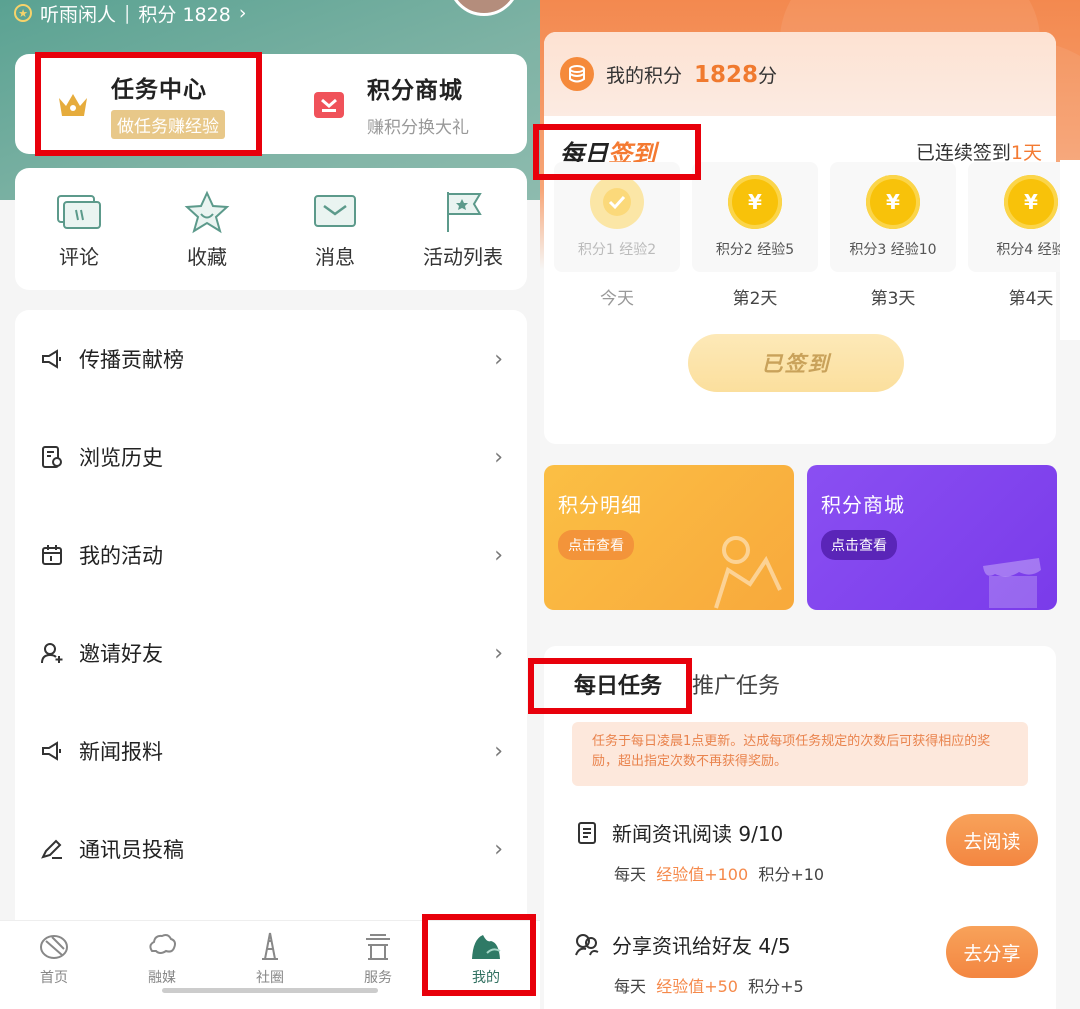  What do you see at coordinates (1026, 152) in the screenshot?
I see `signin-streak-days: 1天` at bounding box center [1026, 152].